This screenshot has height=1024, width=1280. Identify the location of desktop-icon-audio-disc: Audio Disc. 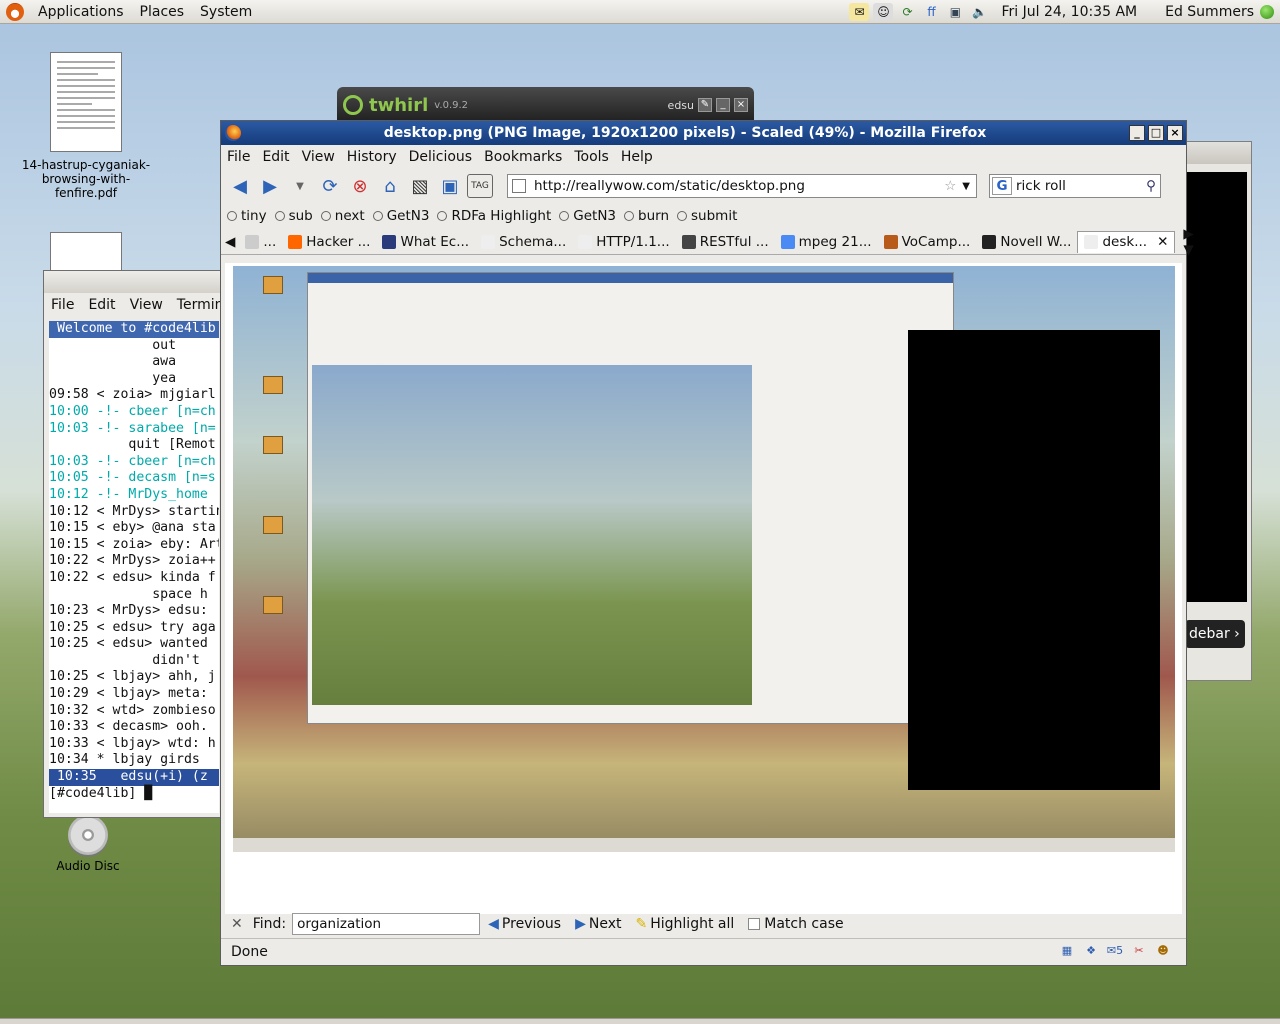
(88, 844).